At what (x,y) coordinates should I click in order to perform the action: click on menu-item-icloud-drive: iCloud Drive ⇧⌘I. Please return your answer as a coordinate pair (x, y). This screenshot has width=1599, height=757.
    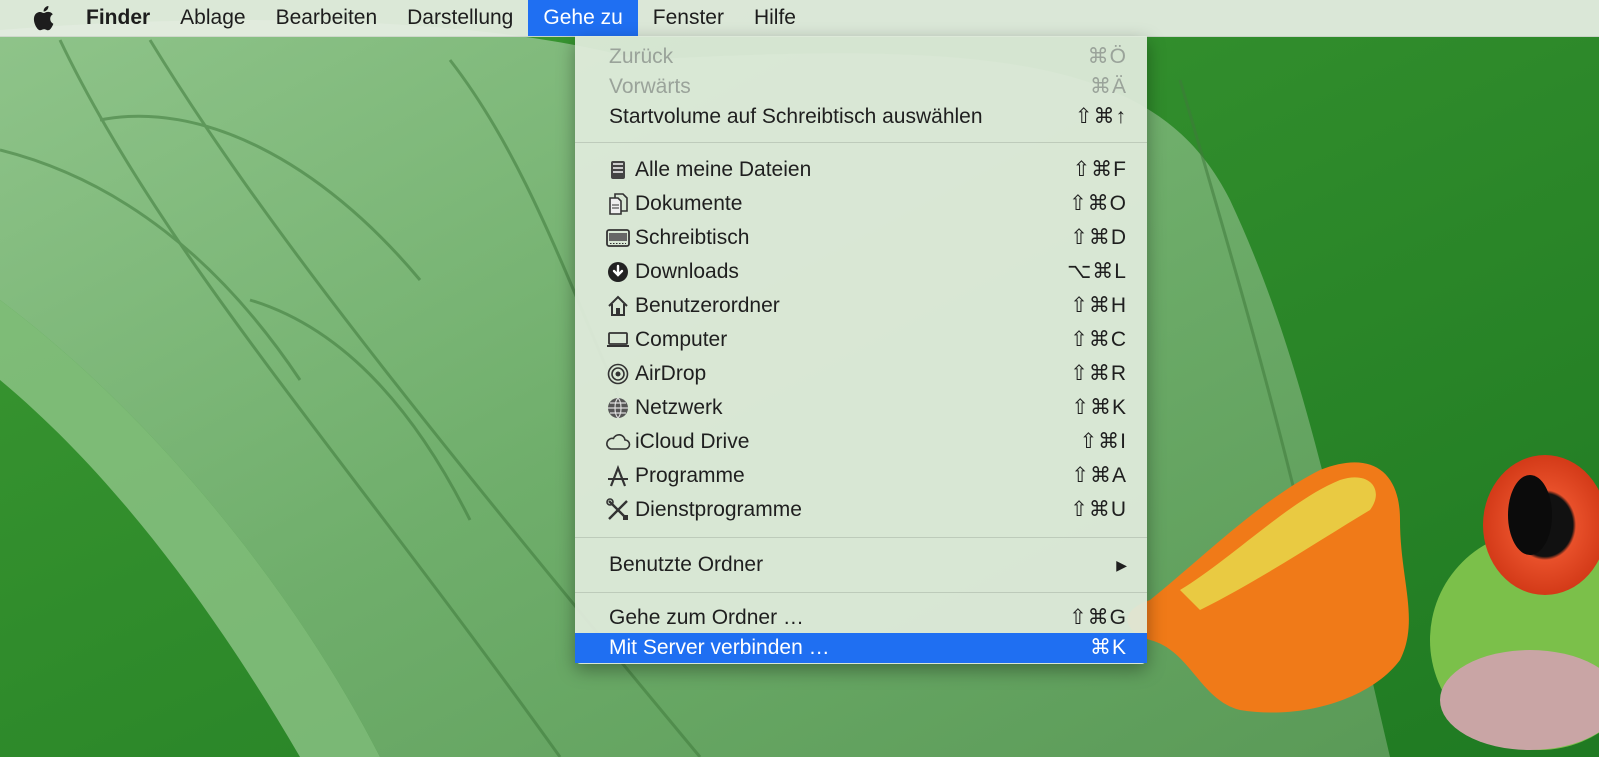
    Looking at the image, I should click on (861, 442).